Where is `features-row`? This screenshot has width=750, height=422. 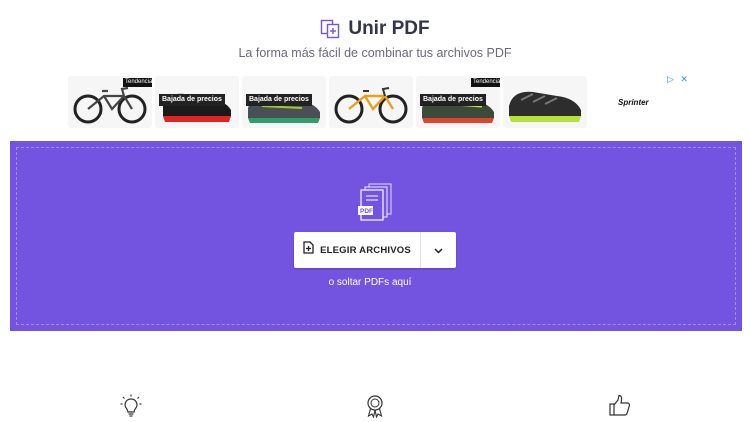
features-row is located at coordinates (375, 407).